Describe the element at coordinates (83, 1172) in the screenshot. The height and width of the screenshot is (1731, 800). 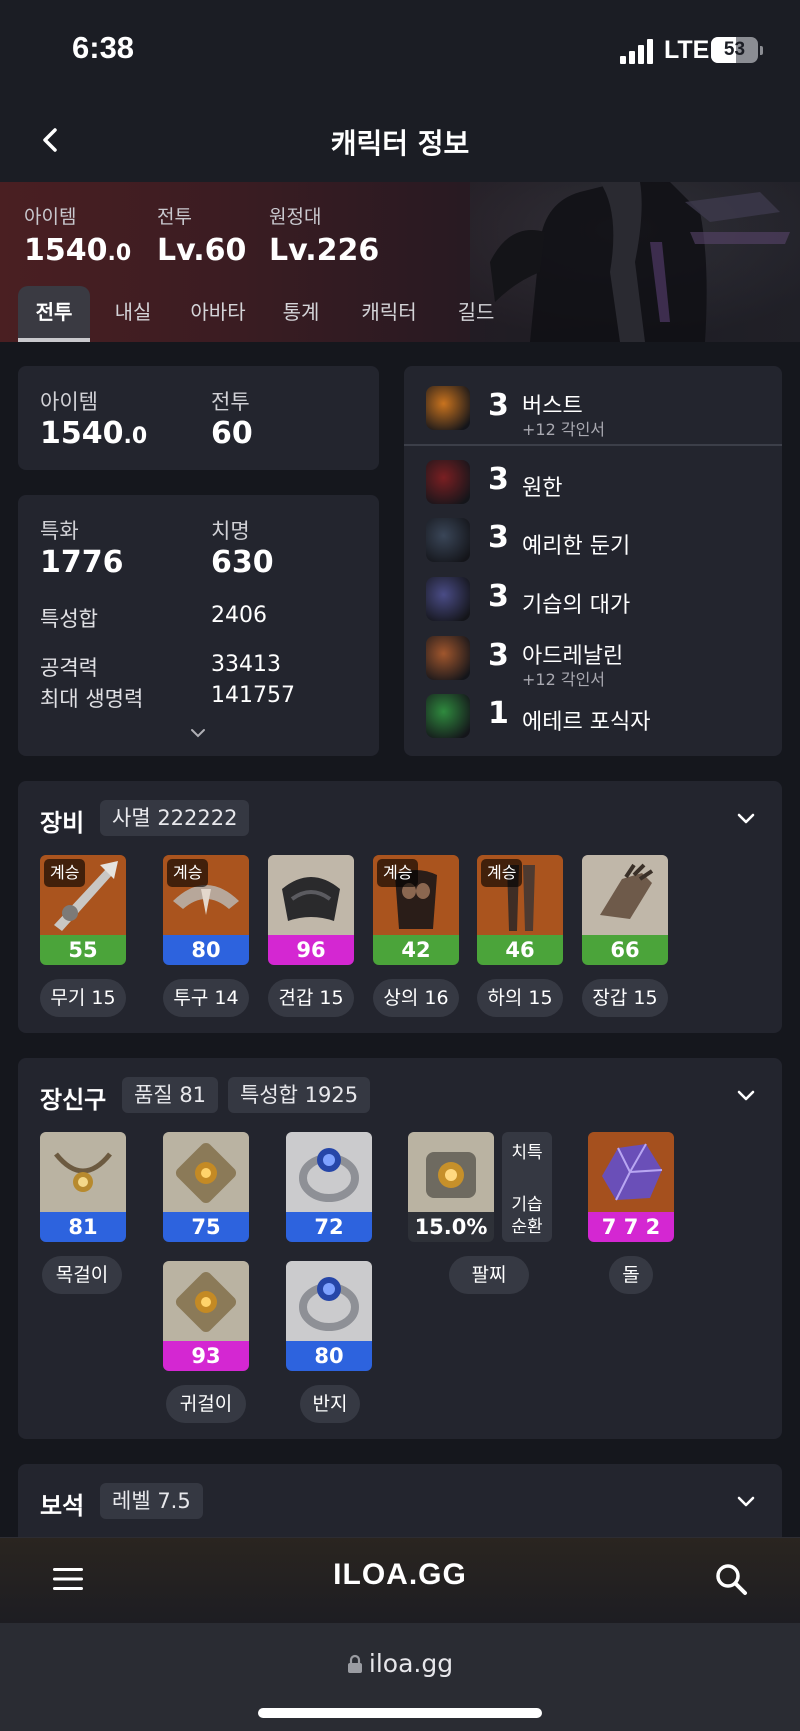
I see `necklace-icon` at that location.